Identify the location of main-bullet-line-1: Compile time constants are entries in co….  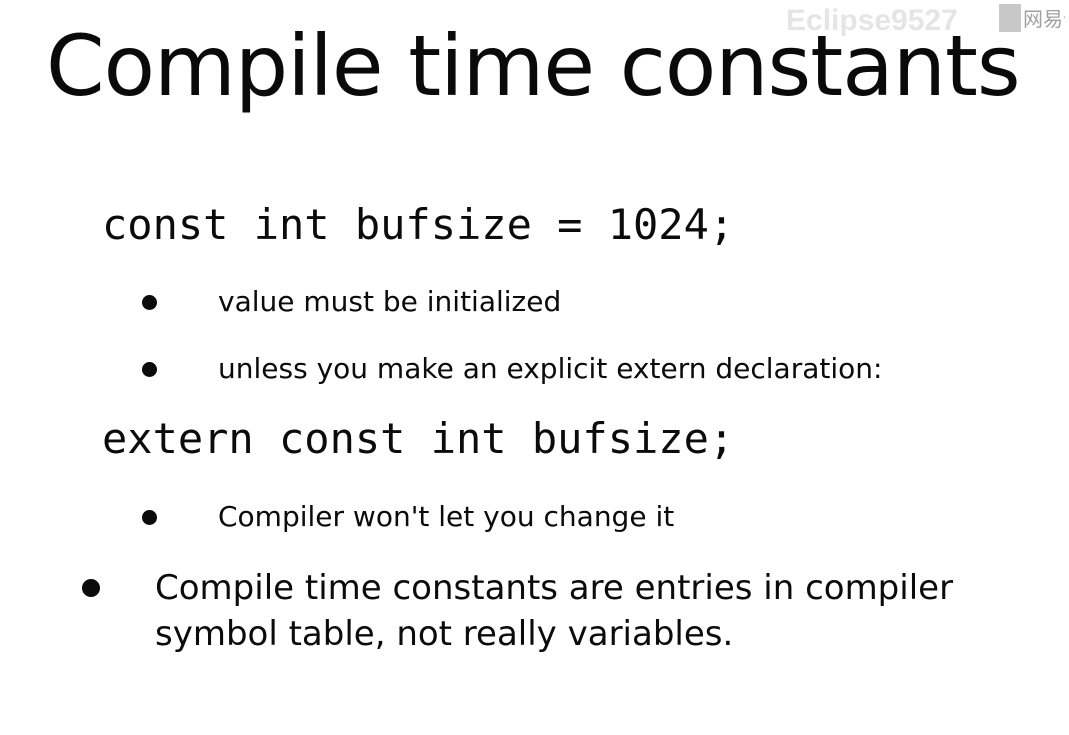
(554, 588).